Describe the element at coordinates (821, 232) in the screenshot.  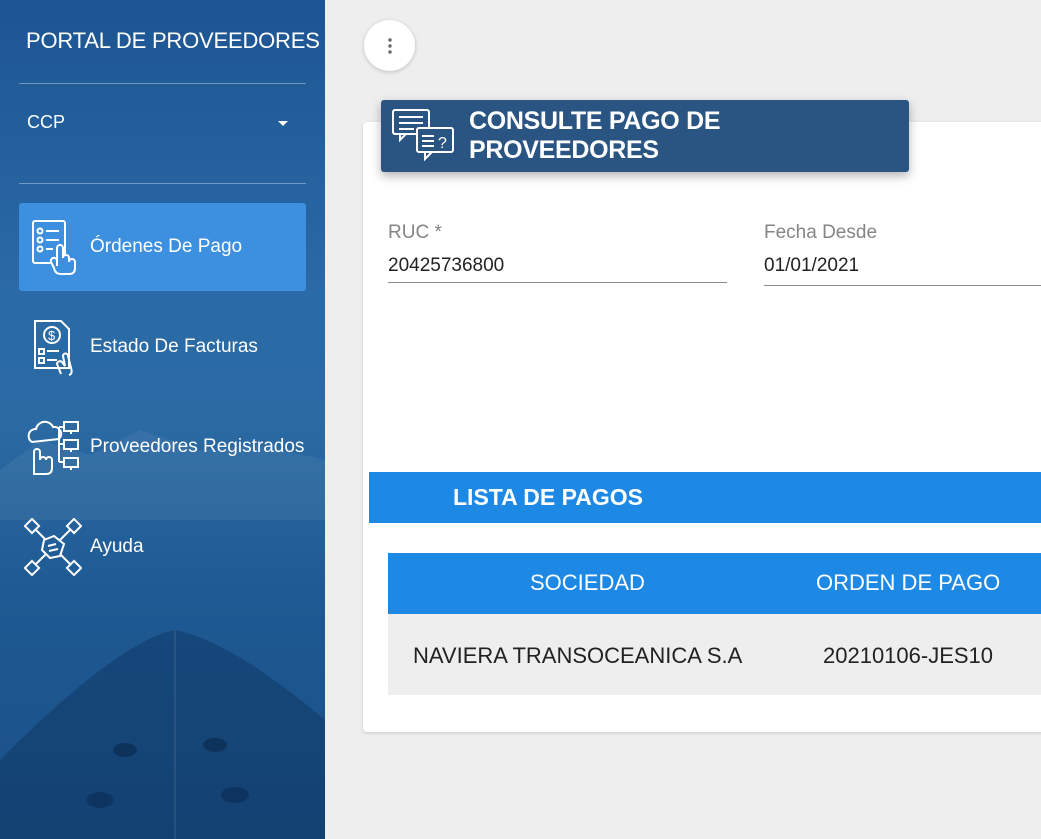
I see `fecha-desde-label: Fecha Desde` at that location.